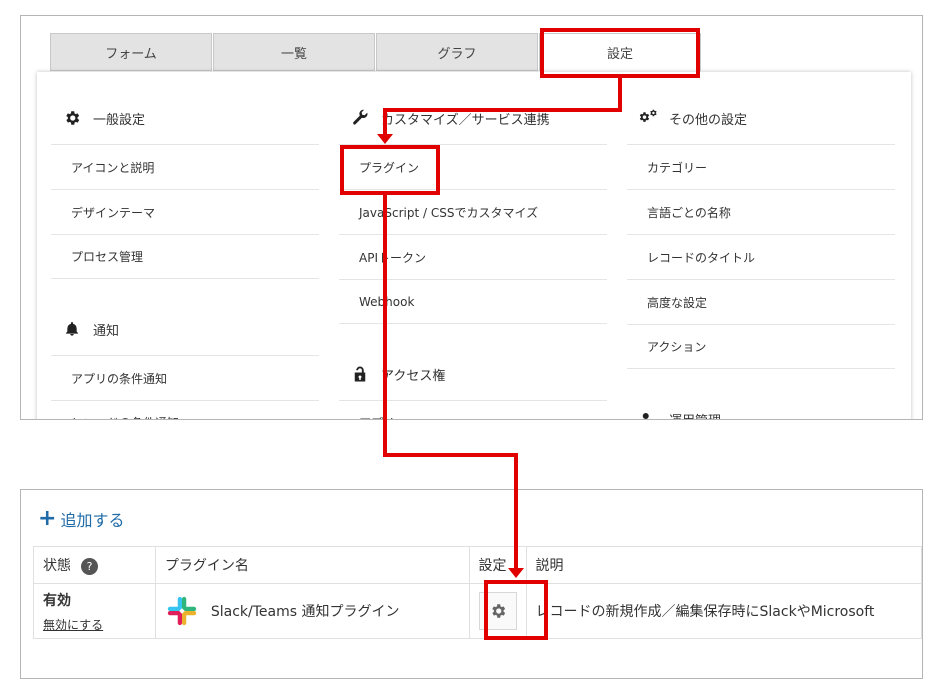 The height and width of the screenshot is (694, 949). Describe the element at coordinates (761, 406) in the screenshot. I see `ops-heading: 運用管理` at that location.